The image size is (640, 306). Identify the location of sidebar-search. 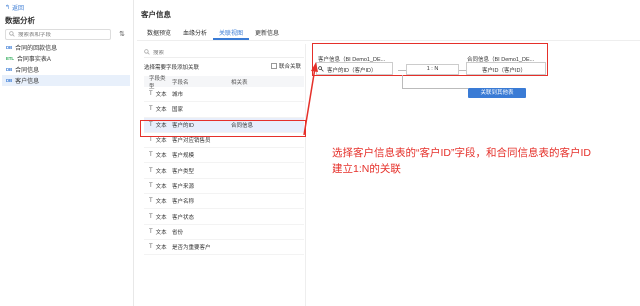
(58, 34).